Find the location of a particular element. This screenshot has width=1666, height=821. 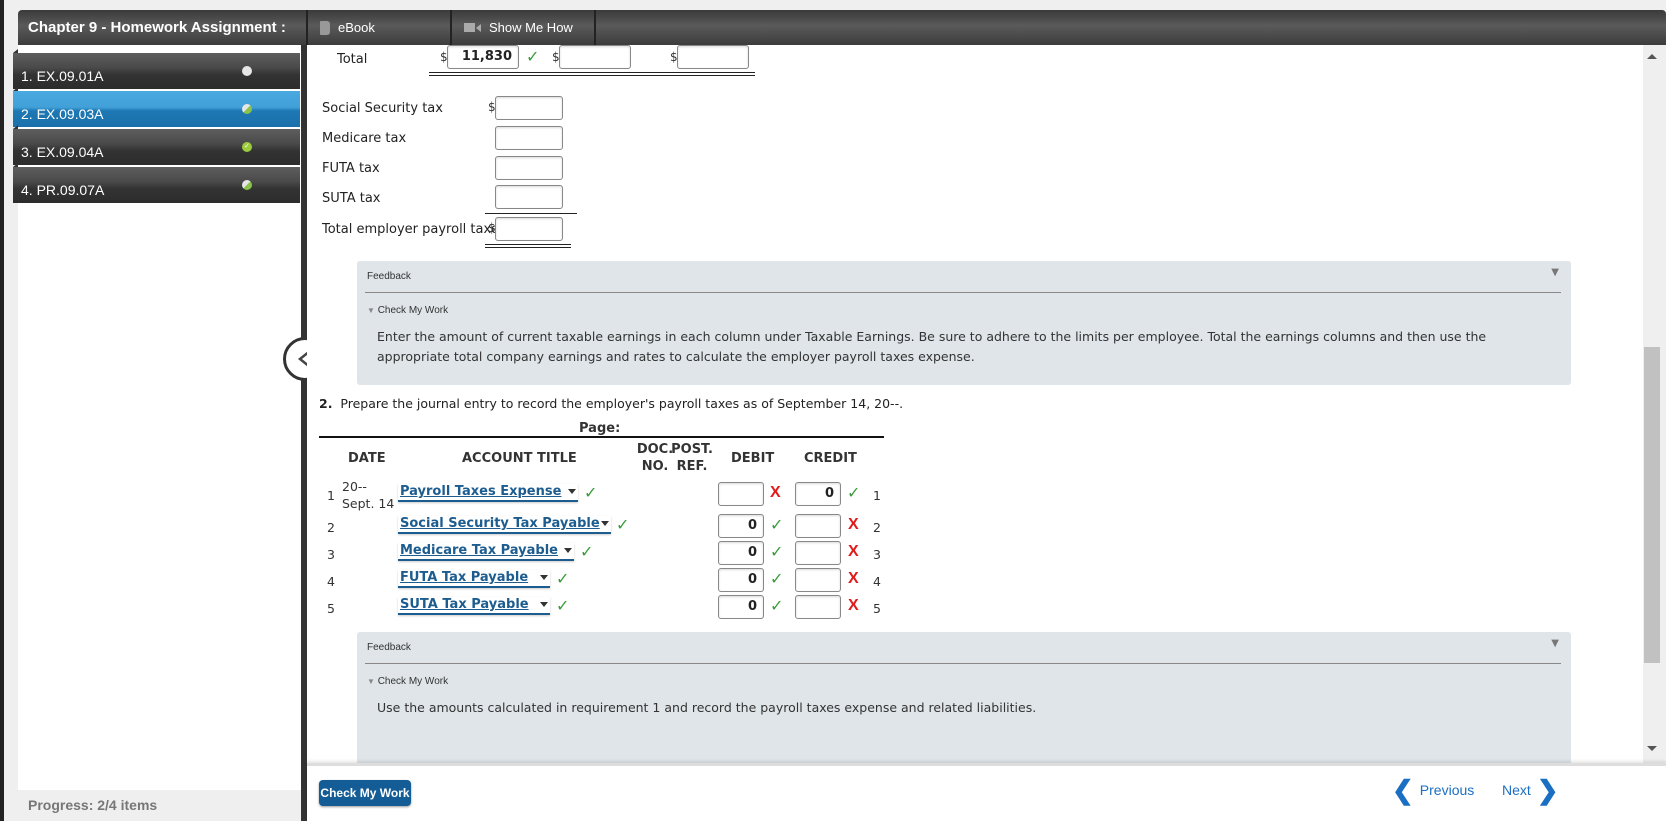

sidebar-item-ex-09-04a: 3. EX.09.04A is located at coordinates (156, 145).